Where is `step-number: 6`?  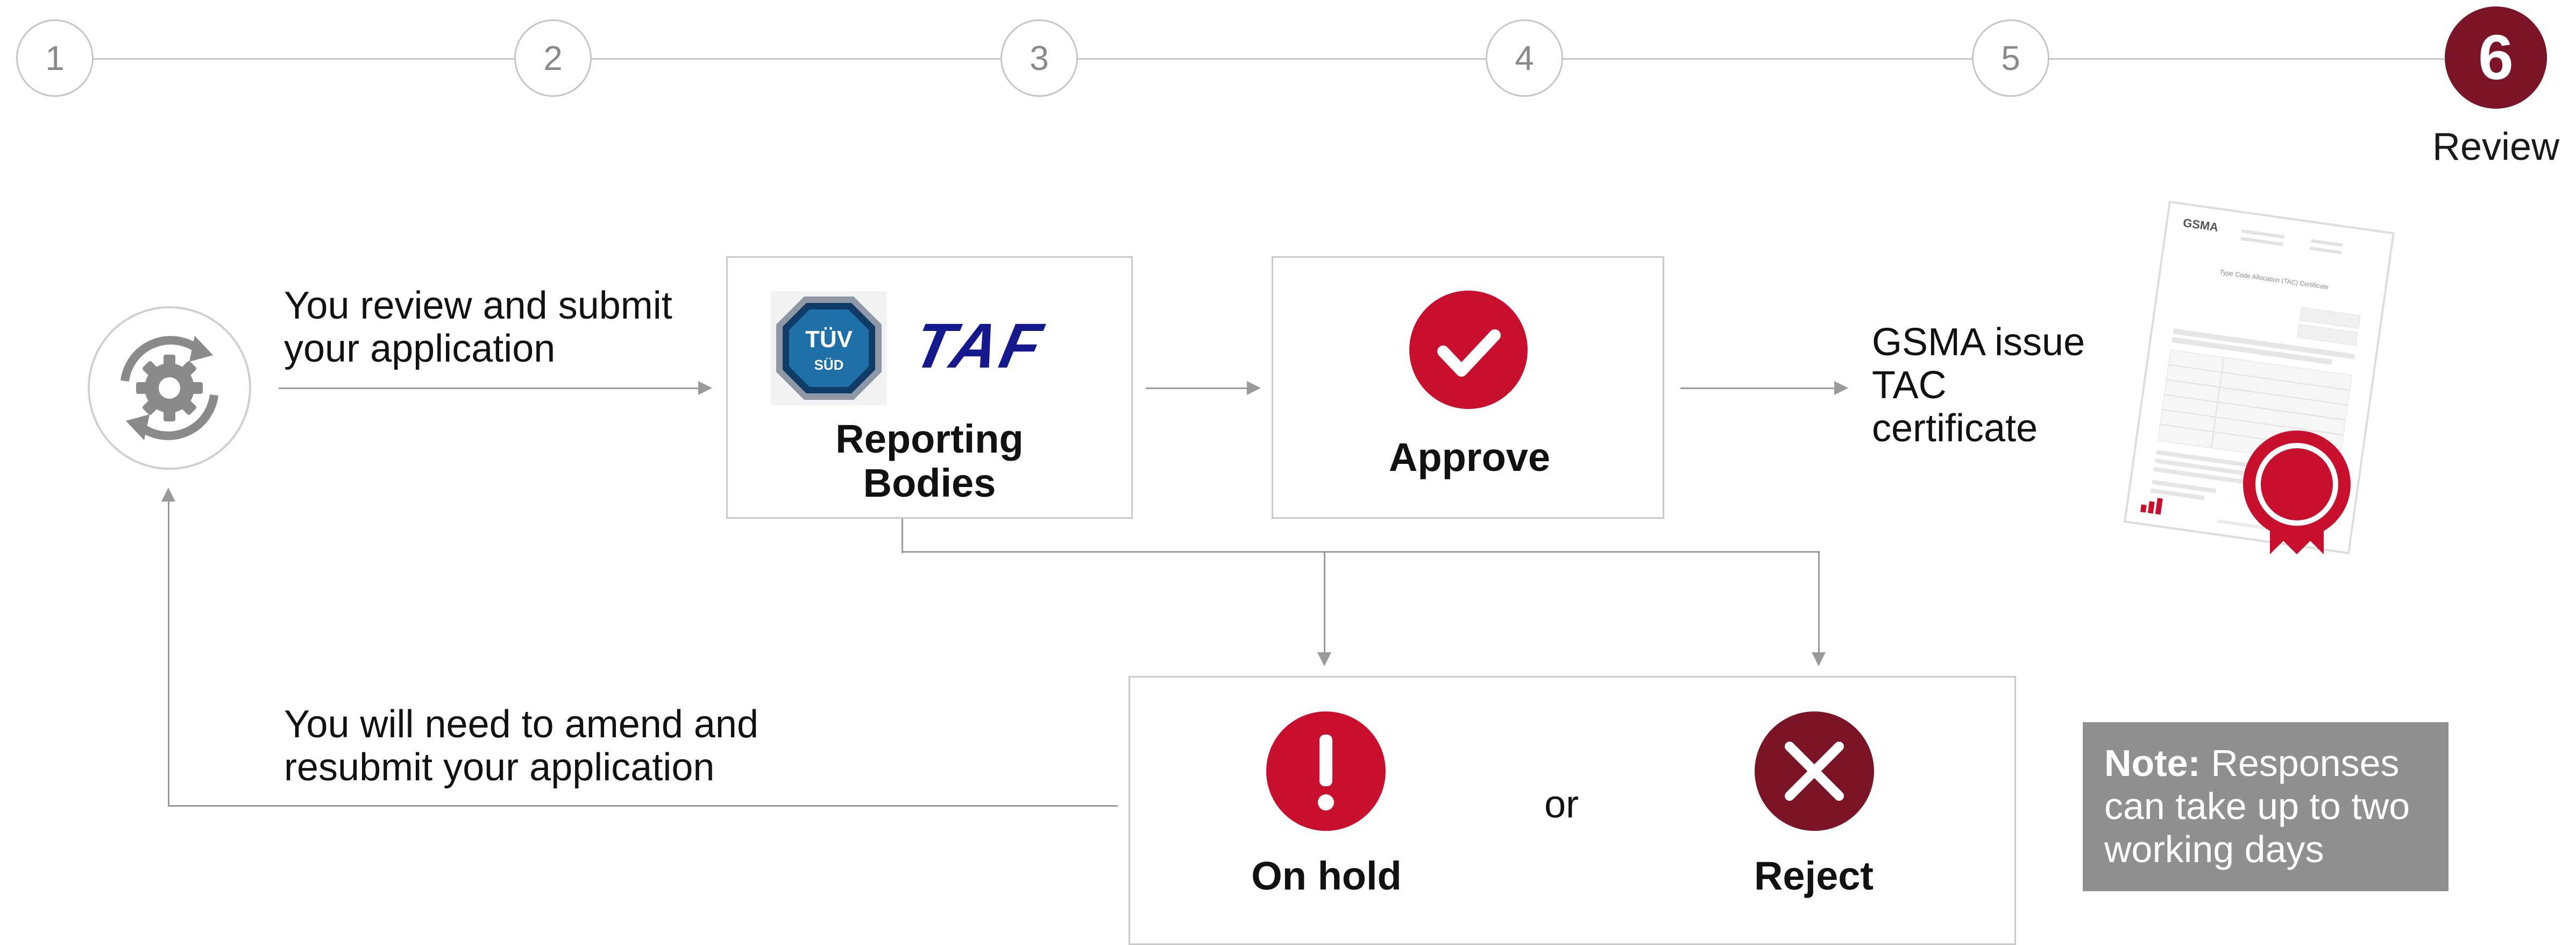 step-number: 6 is located at coordinates (2496, 57).